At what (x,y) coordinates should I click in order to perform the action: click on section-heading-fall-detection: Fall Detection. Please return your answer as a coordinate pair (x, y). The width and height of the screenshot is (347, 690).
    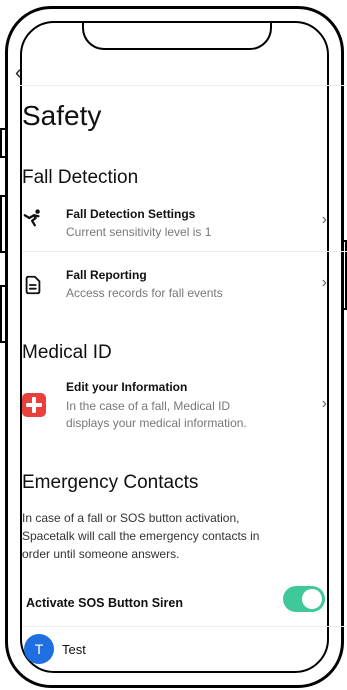
    Looking at the image, I should click on (80, 177).